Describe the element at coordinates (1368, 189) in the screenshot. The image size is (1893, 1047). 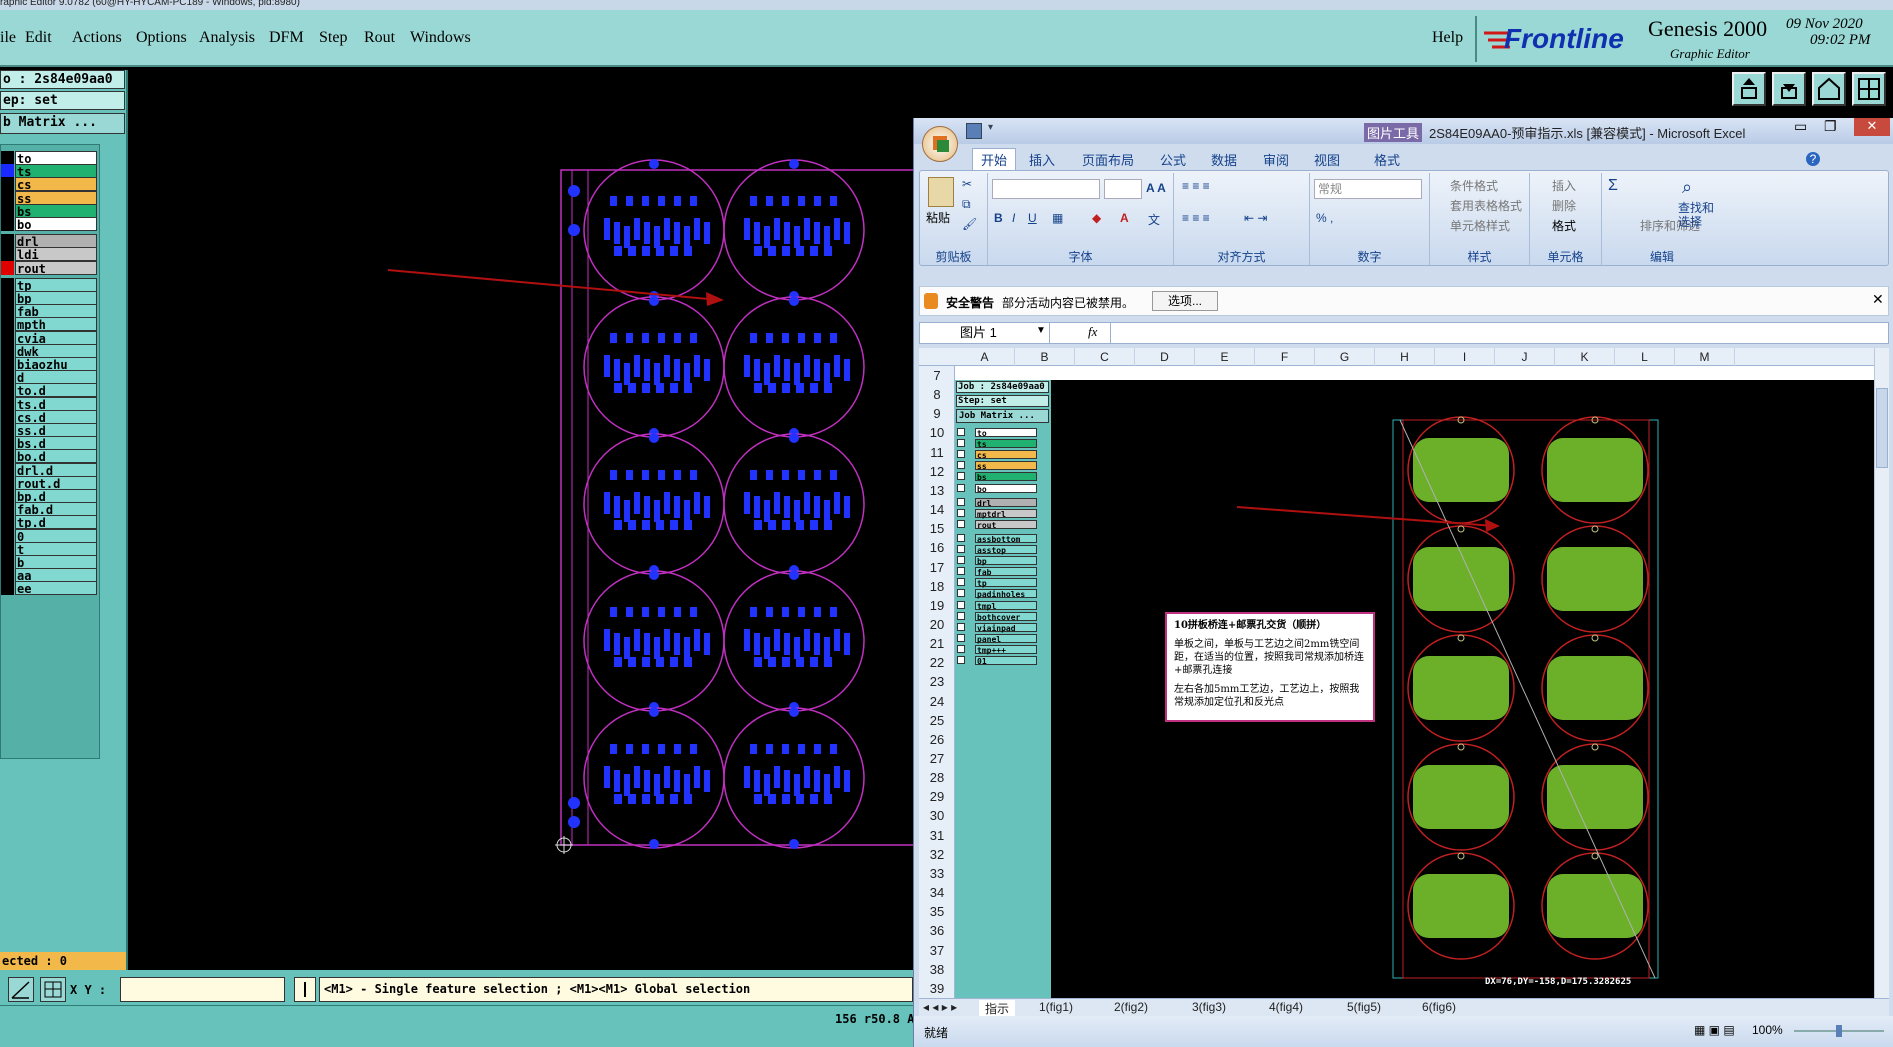
I see `number-format-select: 常规` at that location.